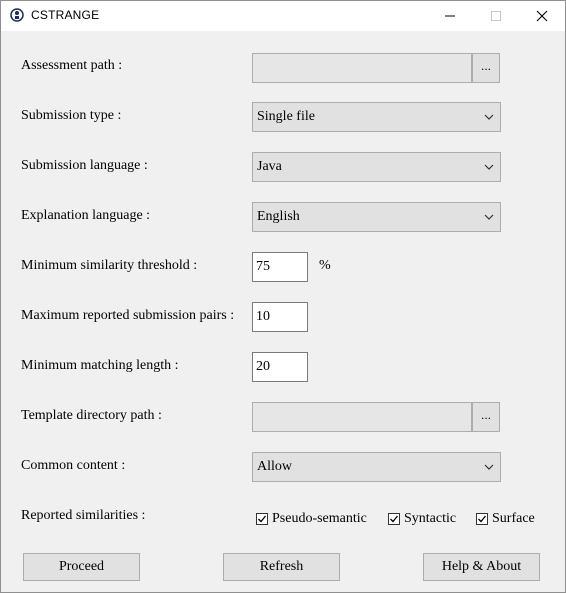 The height and width of the screenshot is (593, 566). I want to click on close-icon, so click(542, 16).